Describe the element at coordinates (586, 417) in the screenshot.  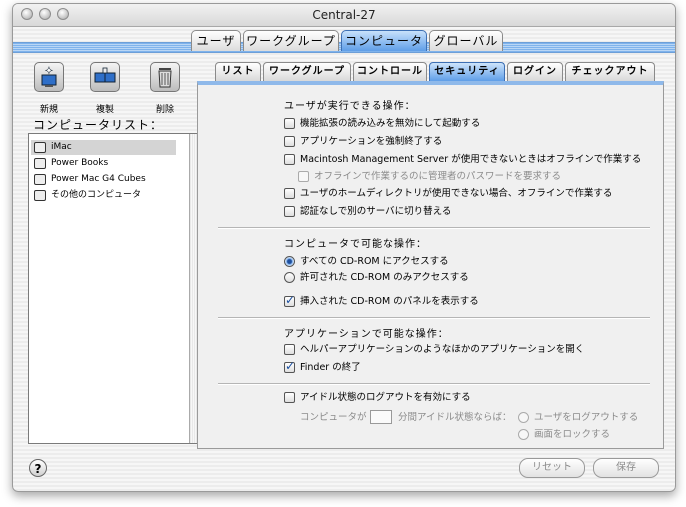
I see `radio-label: ユーザをログアウトする` at that location.